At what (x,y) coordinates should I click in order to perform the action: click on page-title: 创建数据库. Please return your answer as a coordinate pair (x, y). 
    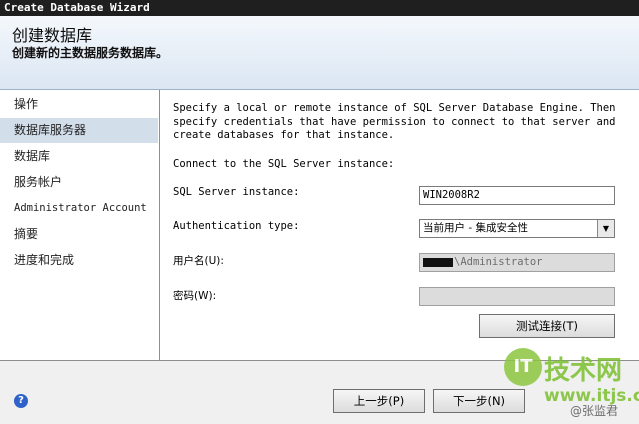
    Looking at the image, I should click on (52, 35).